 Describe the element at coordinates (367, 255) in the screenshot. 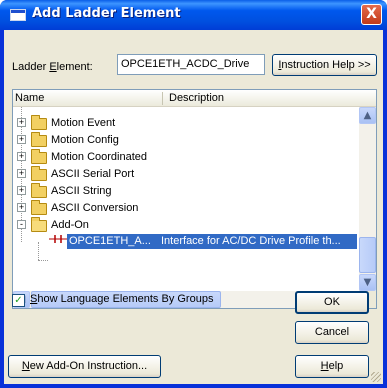

I see `vertical-scroll-thumb` at that location.